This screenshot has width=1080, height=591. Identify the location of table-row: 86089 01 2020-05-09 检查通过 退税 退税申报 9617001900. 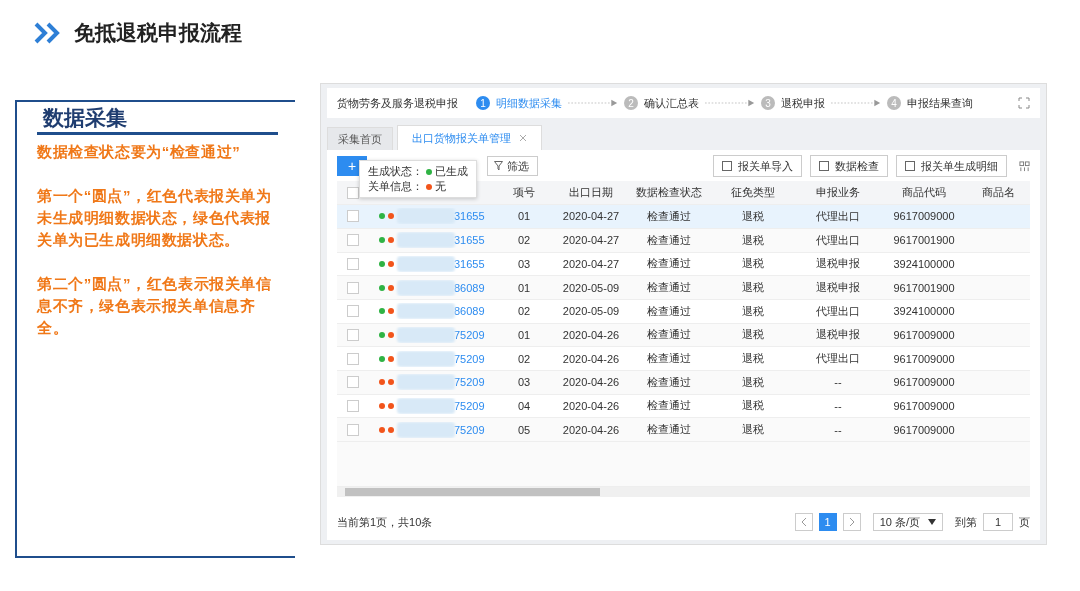
(683, 288).